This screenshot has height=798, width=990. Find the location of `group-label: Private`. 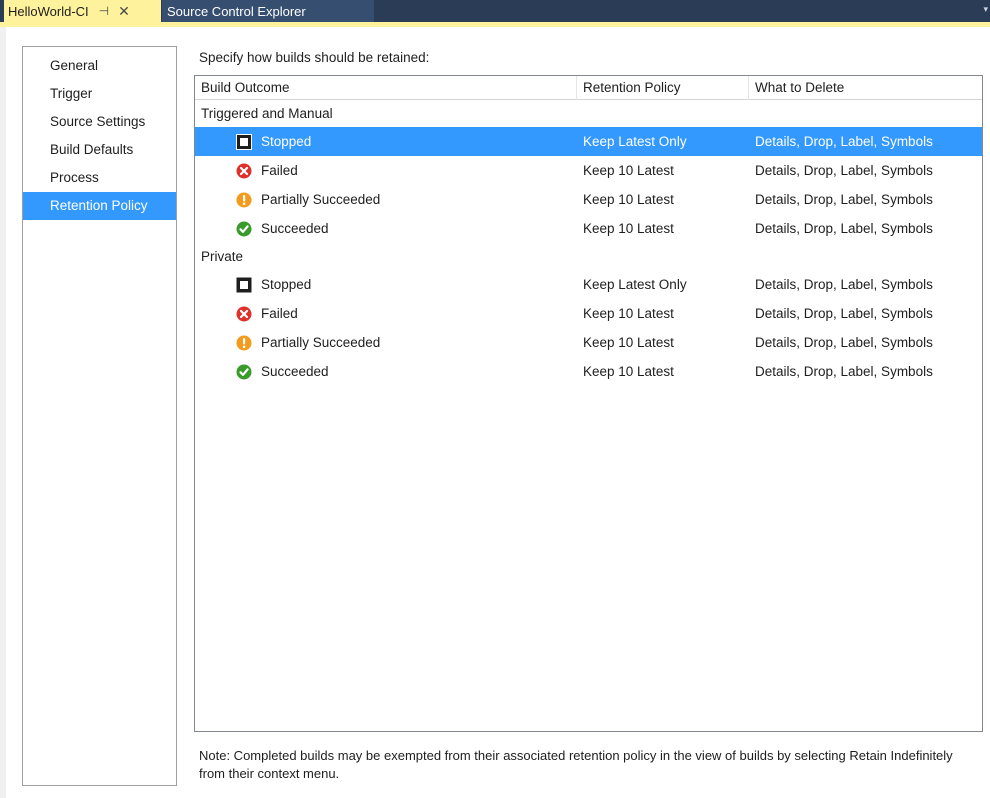

group-label: Private is located at coordinates (222, 256).